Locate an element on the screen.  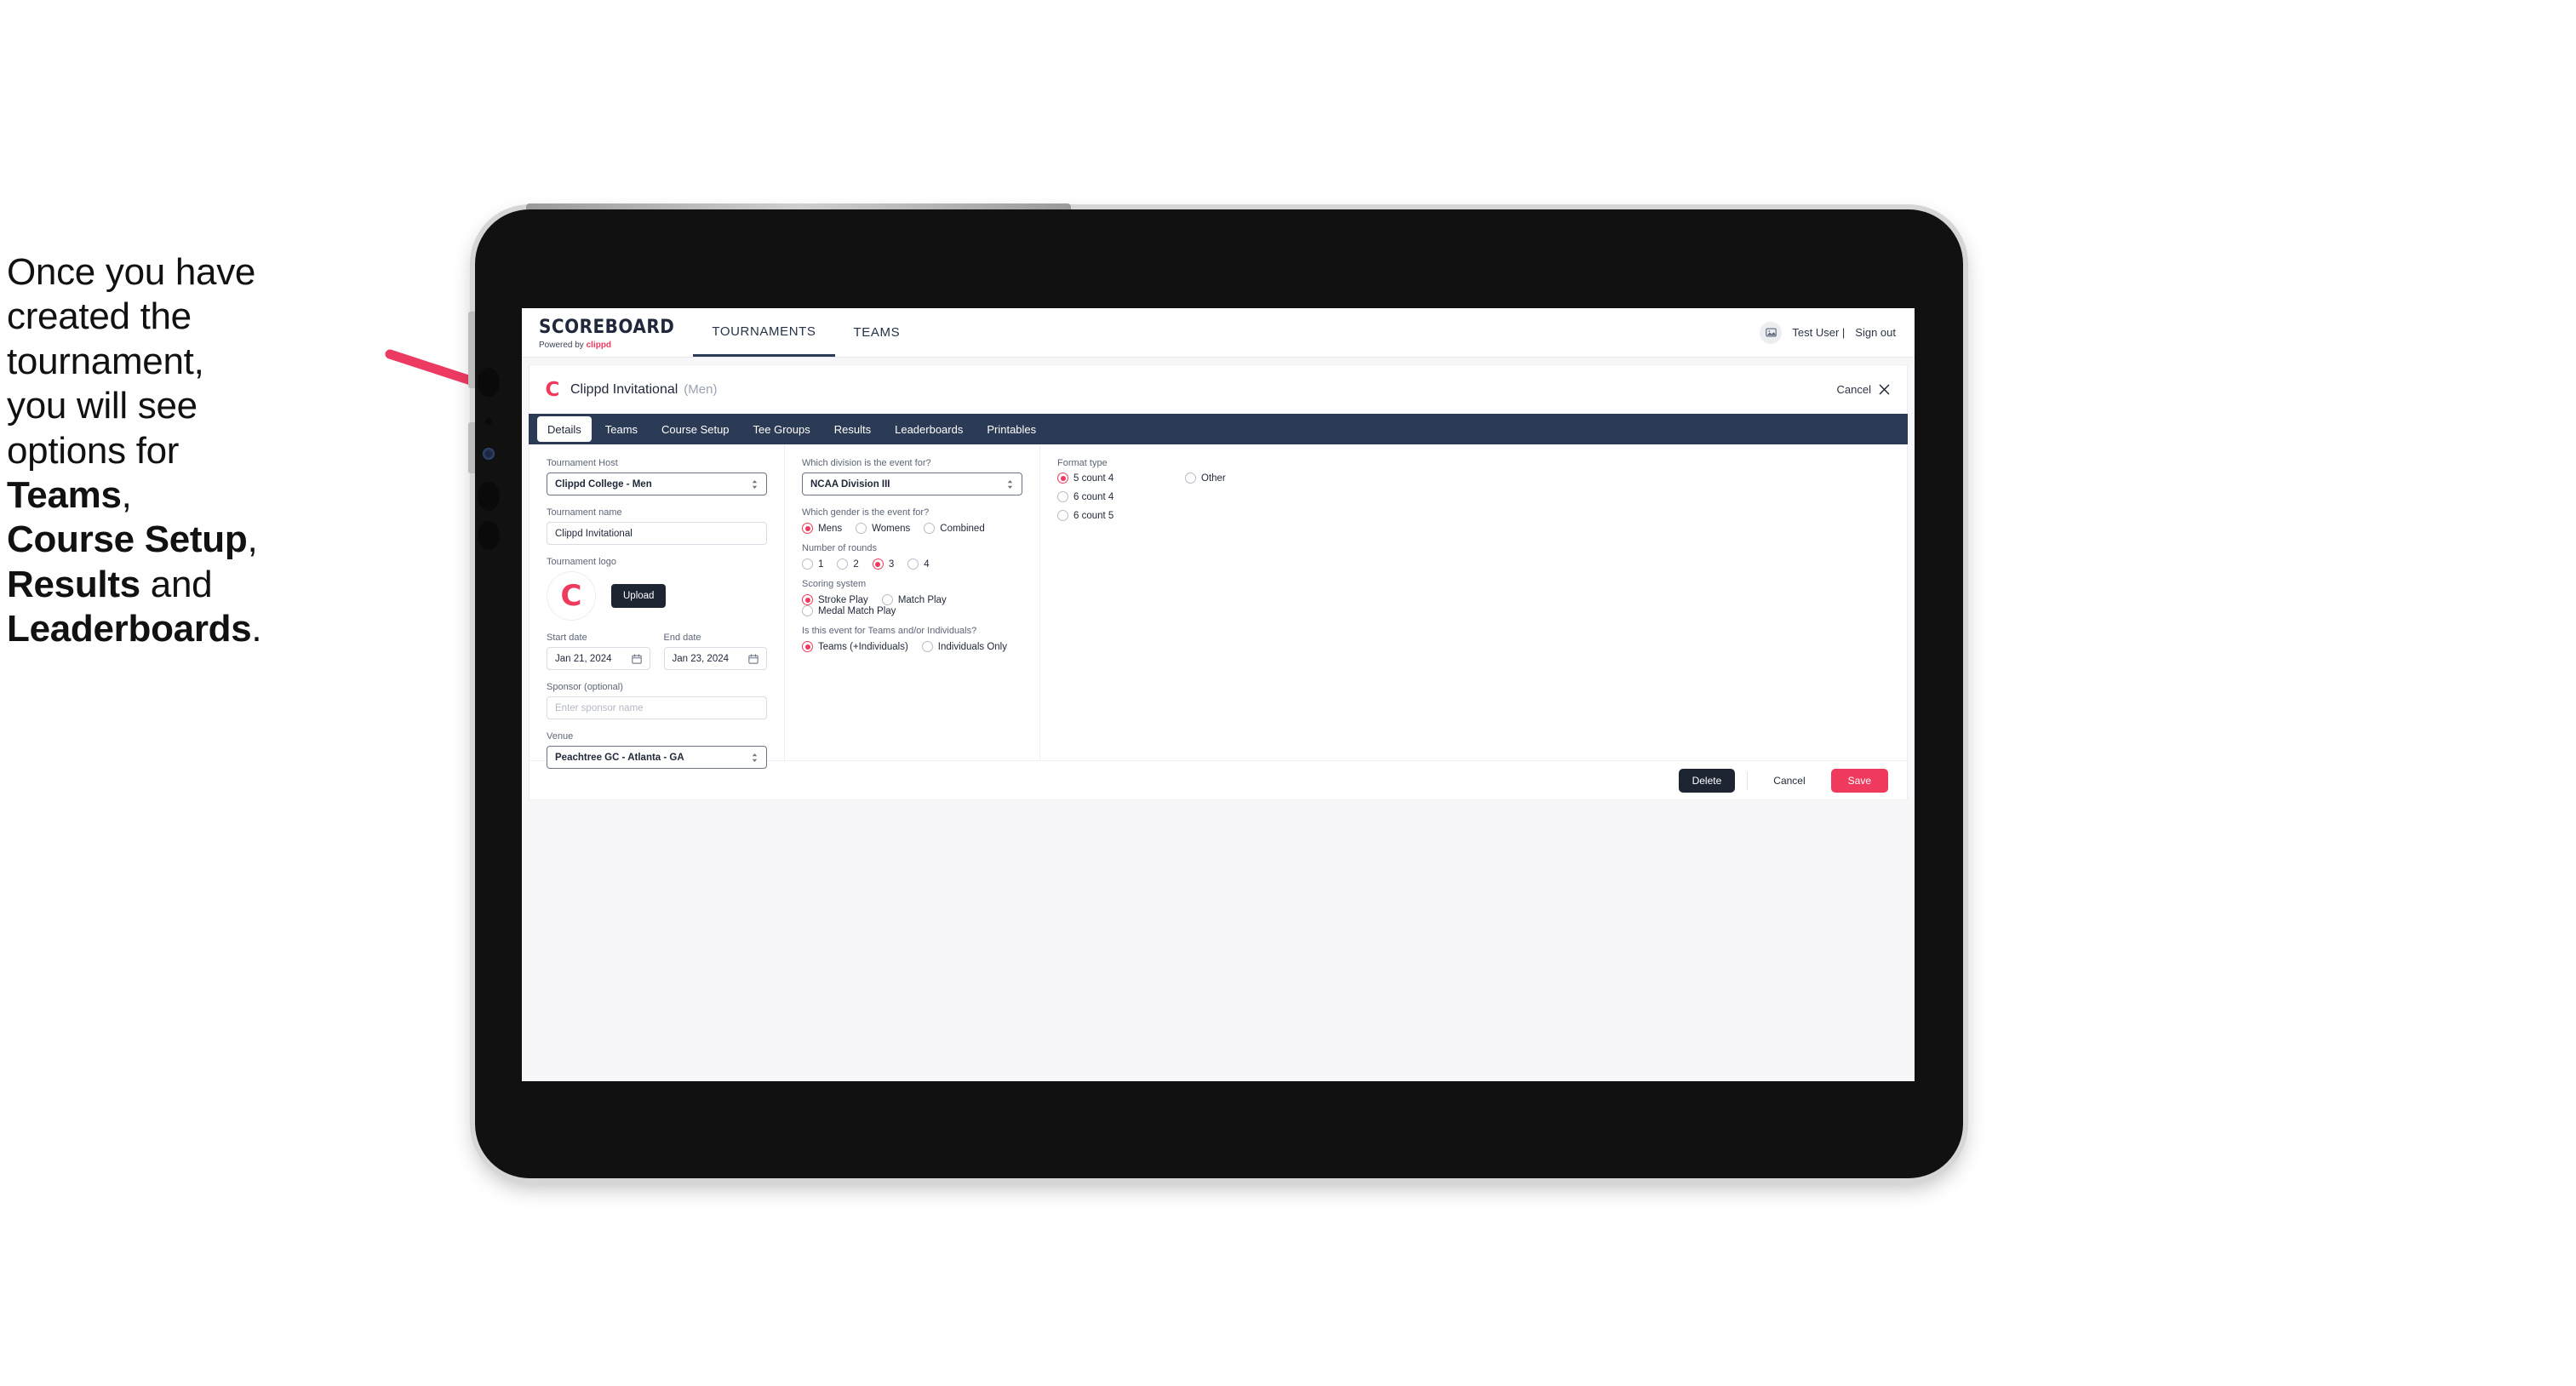
calendar-icon is located at coordinates (636, 658).